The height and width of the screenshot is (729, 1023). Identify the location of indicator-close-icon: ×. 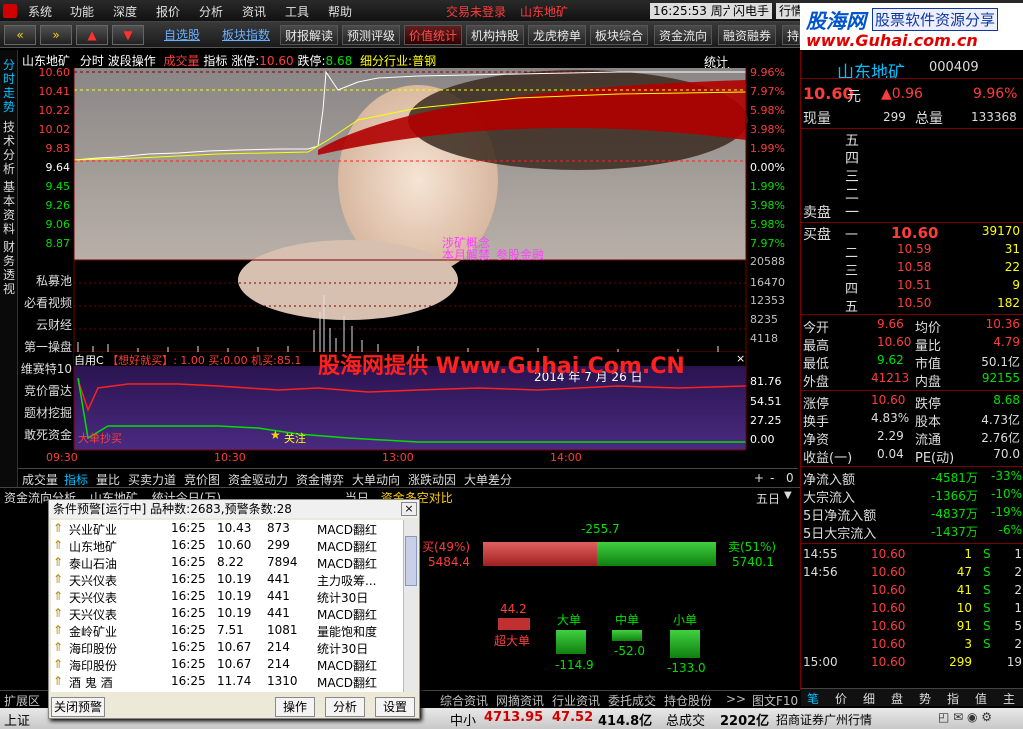
(740, 358).